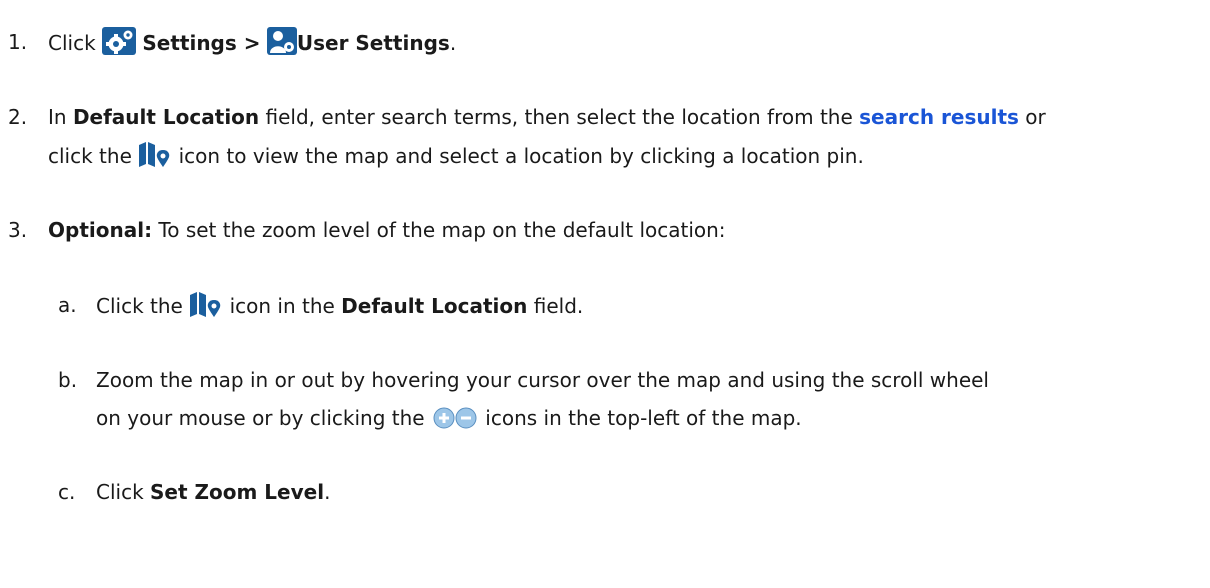  What do you see at coordinates (68, 380) in the screenshot?
I see `step-number: b.` at bounding box center [68, 380].